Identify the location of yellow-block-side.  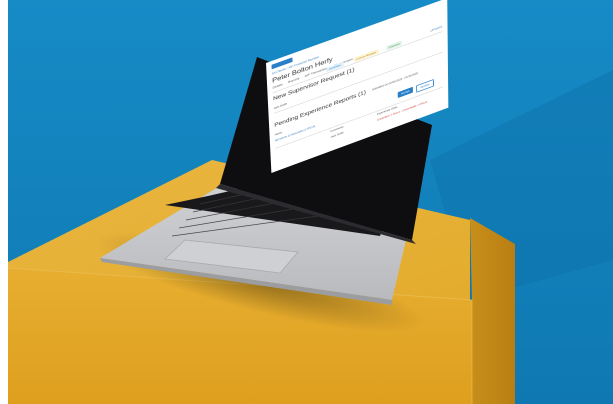
(492, 311).